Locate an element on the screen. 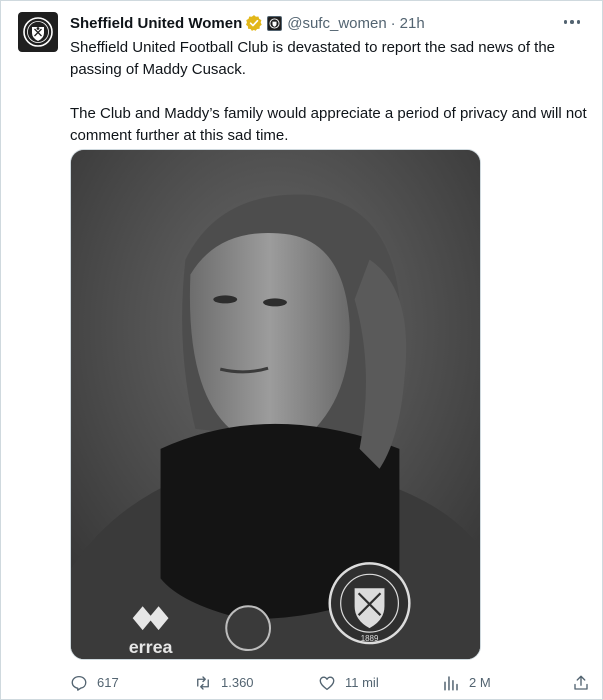 This screenshot has height=700, width=603. author-handle: @sufc_women is located at coordinates (336, 23).